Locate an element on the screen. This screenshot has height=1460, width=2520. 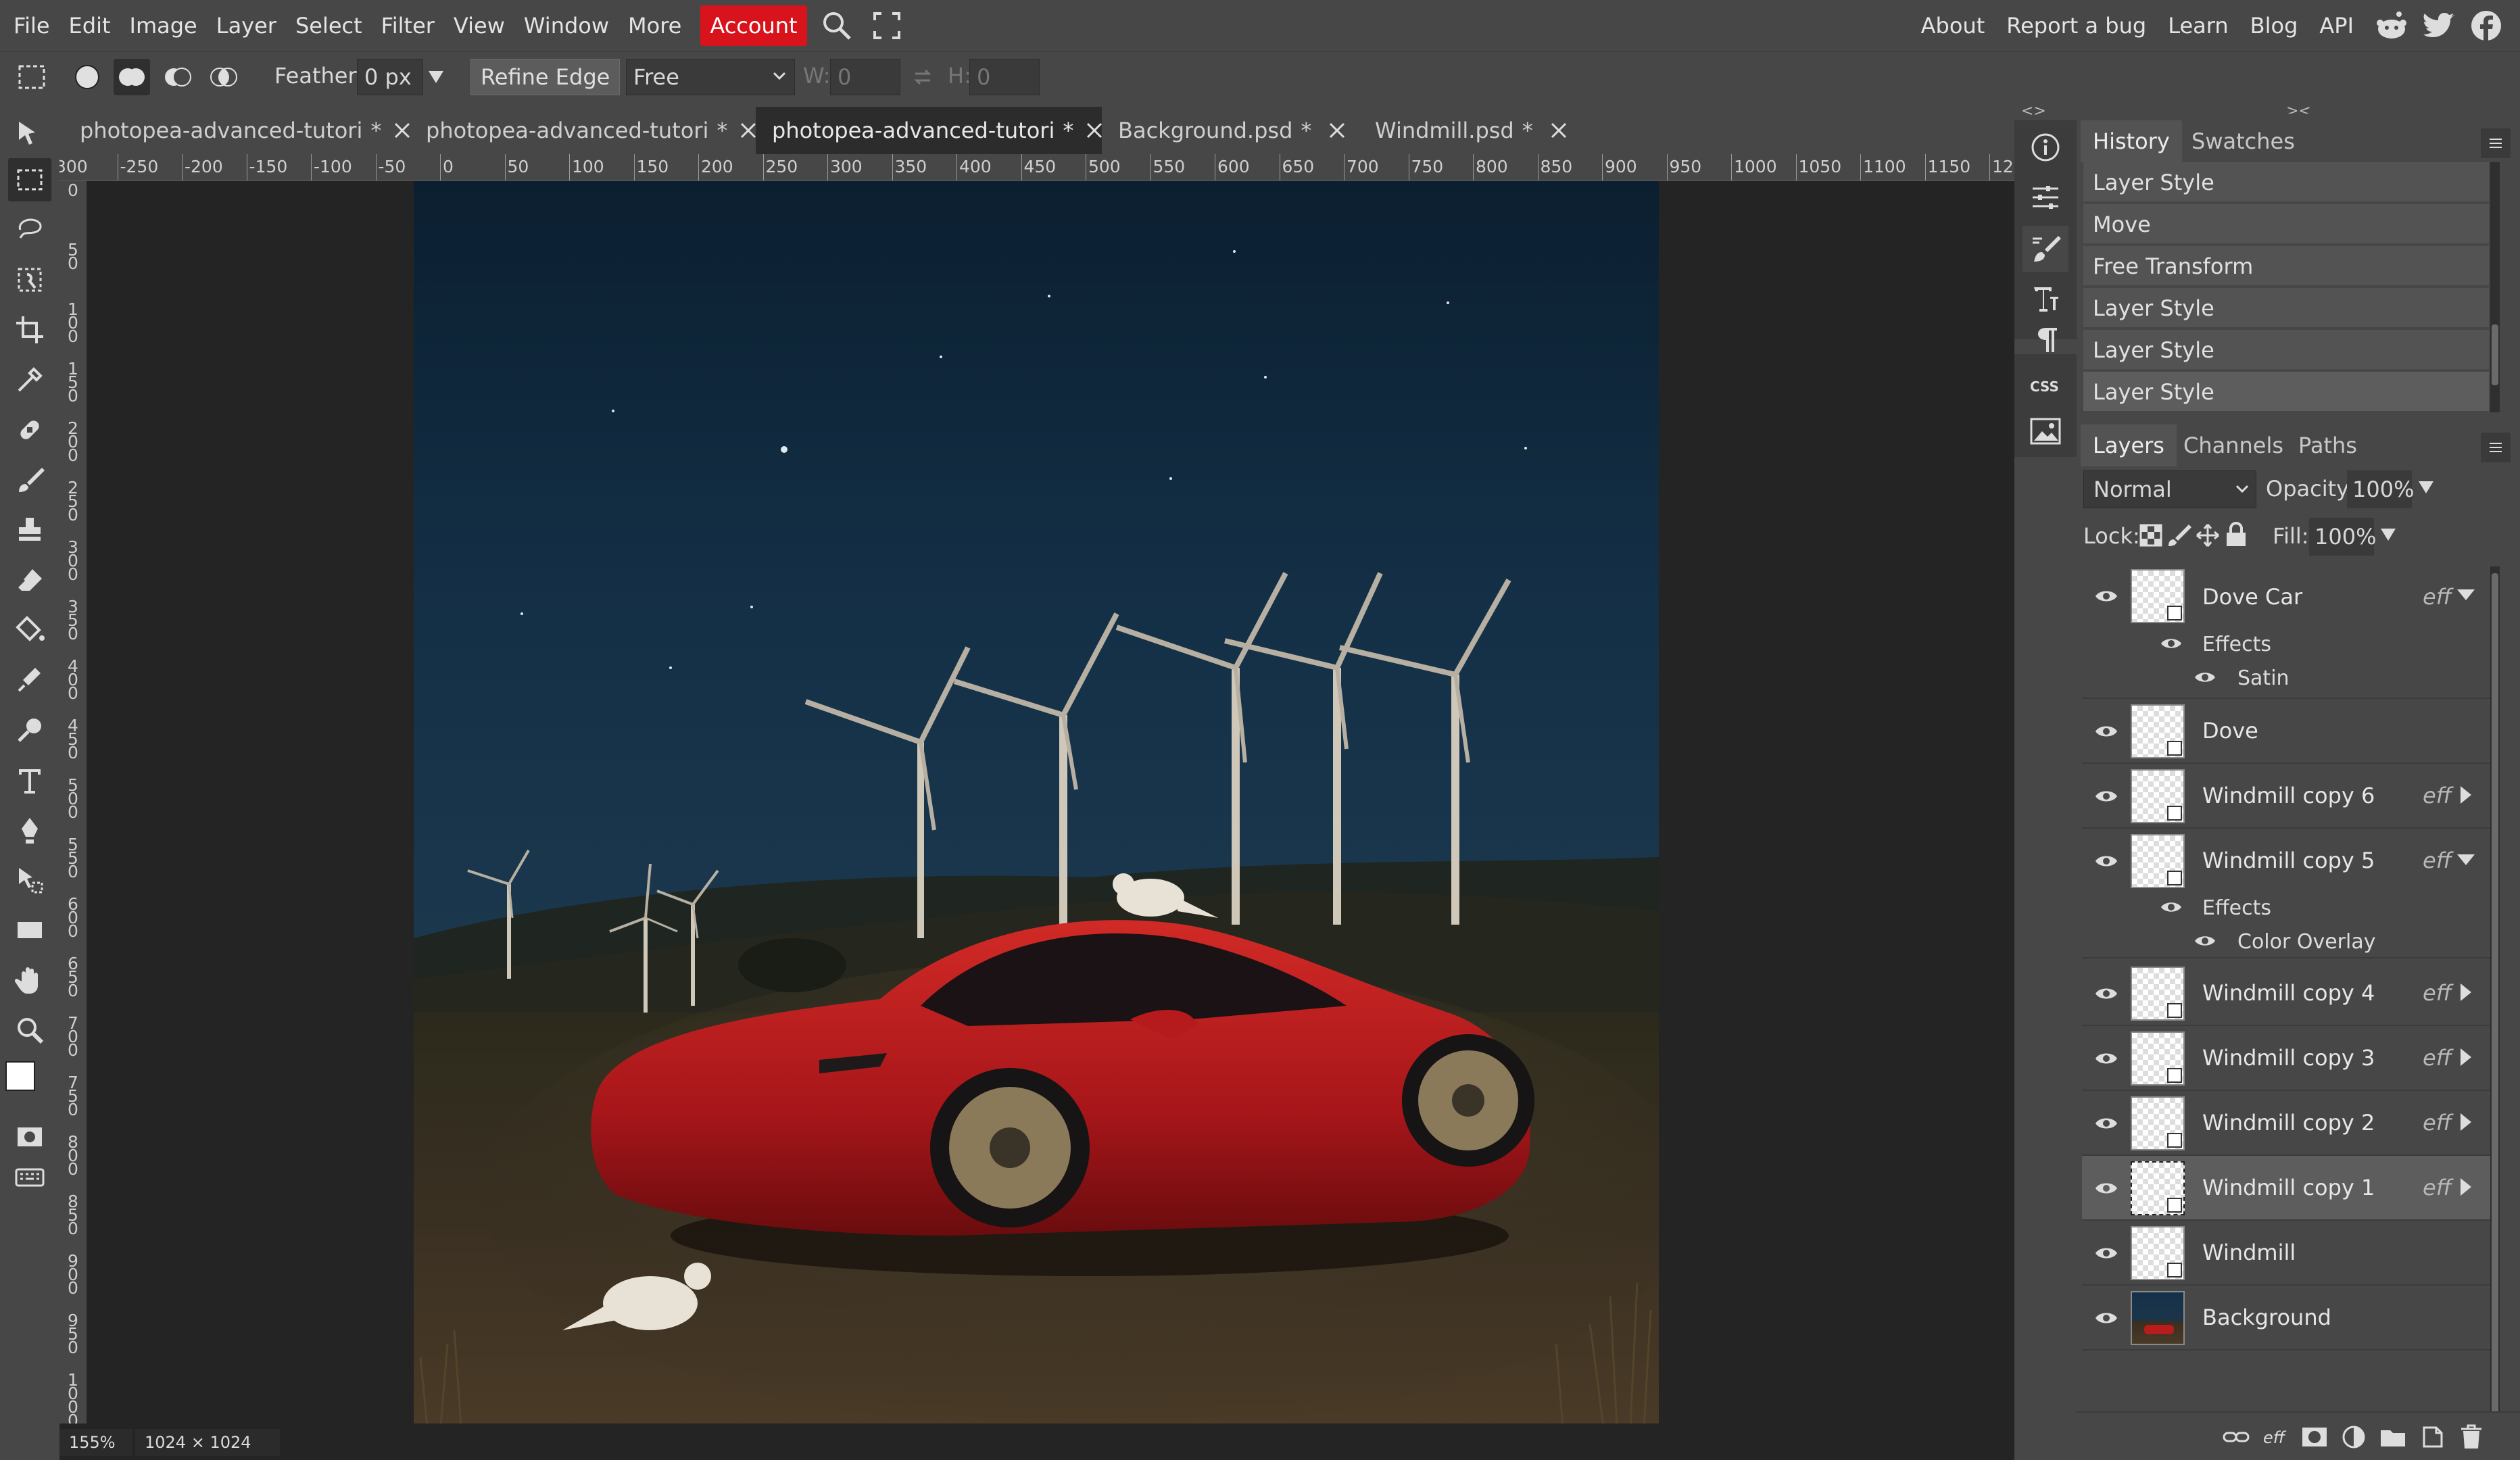
opacity-input: 100% is located at coordinates (2380, 489).